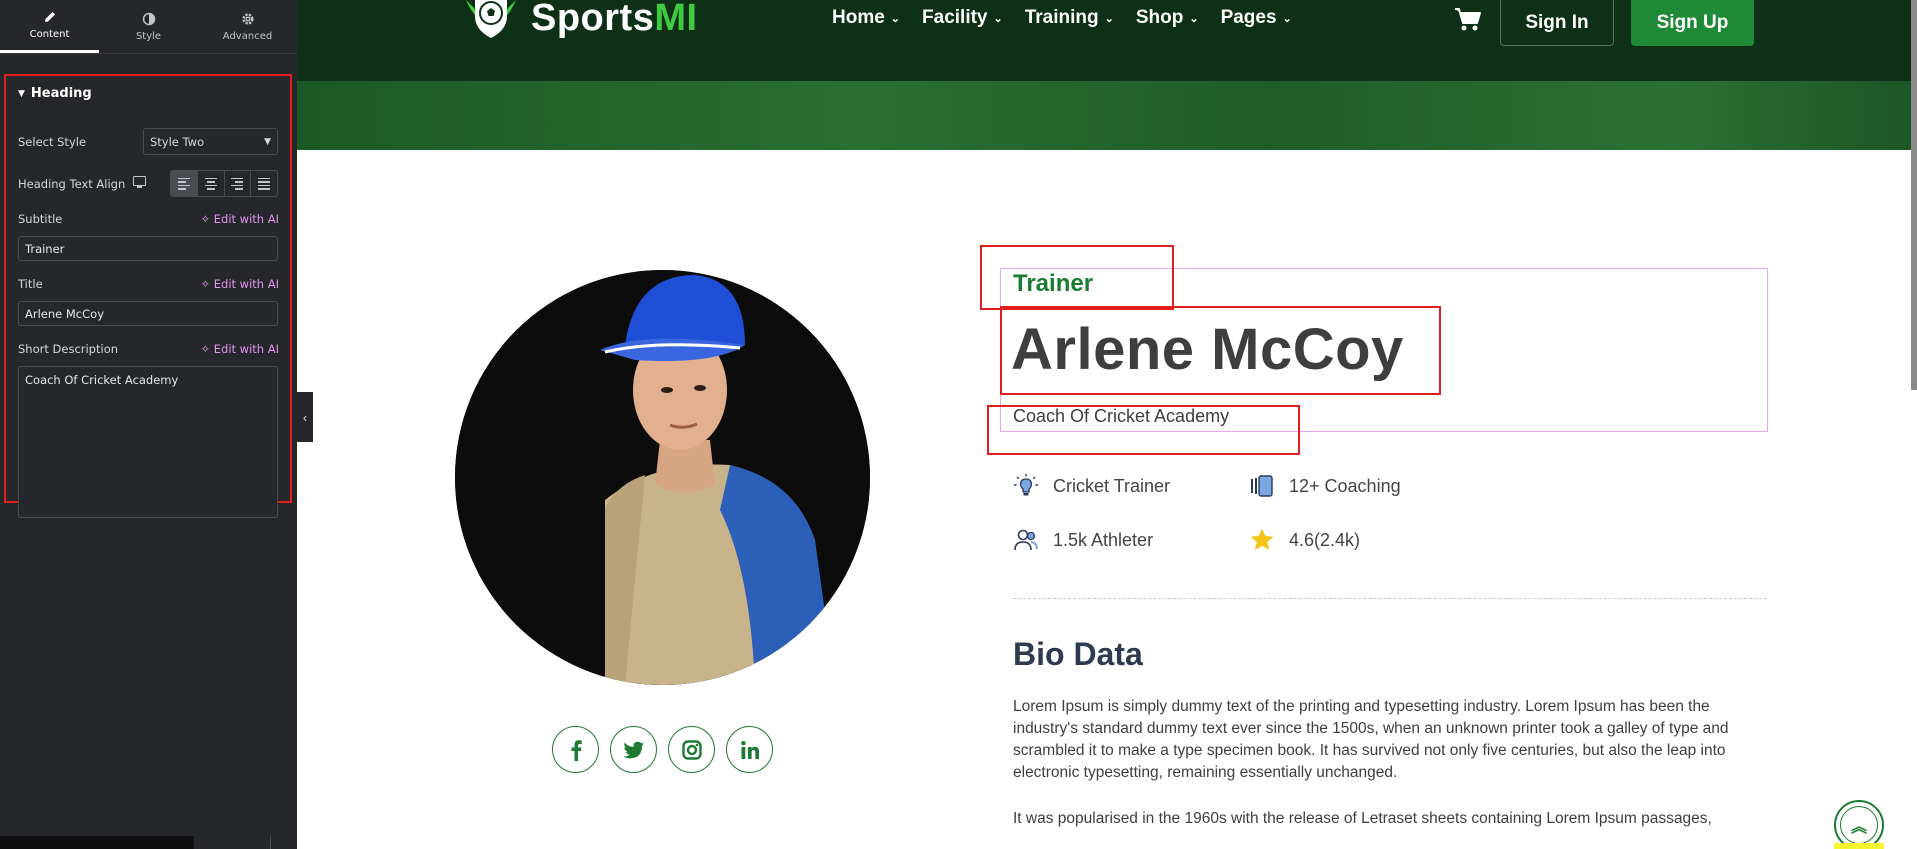  I want to click on linkedin-icon, so click(749, 749).